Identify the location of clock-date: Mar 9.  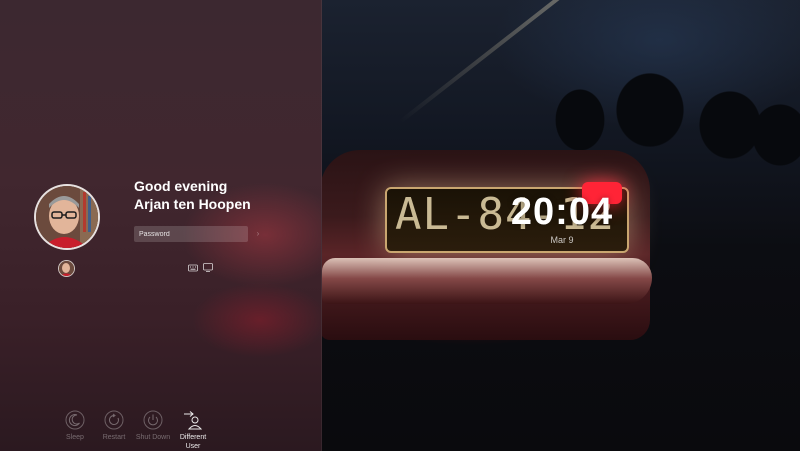
(562, 240).